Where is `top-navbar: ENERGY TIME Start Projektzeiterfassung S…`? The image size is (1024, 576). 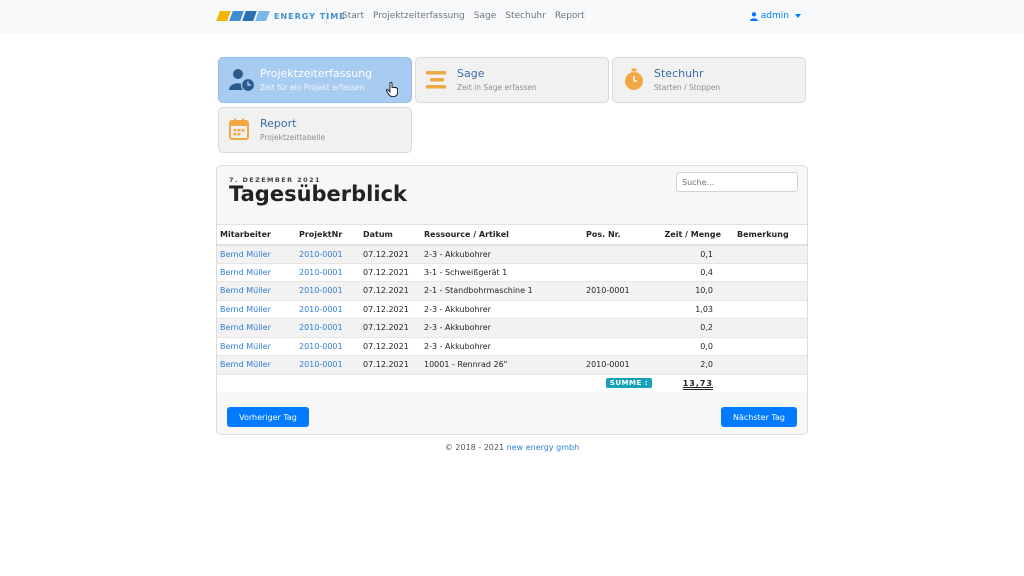
top-navbar: ENERGY TIME Start Projektzeiterfassung S… is located at coordinates (512, 17).